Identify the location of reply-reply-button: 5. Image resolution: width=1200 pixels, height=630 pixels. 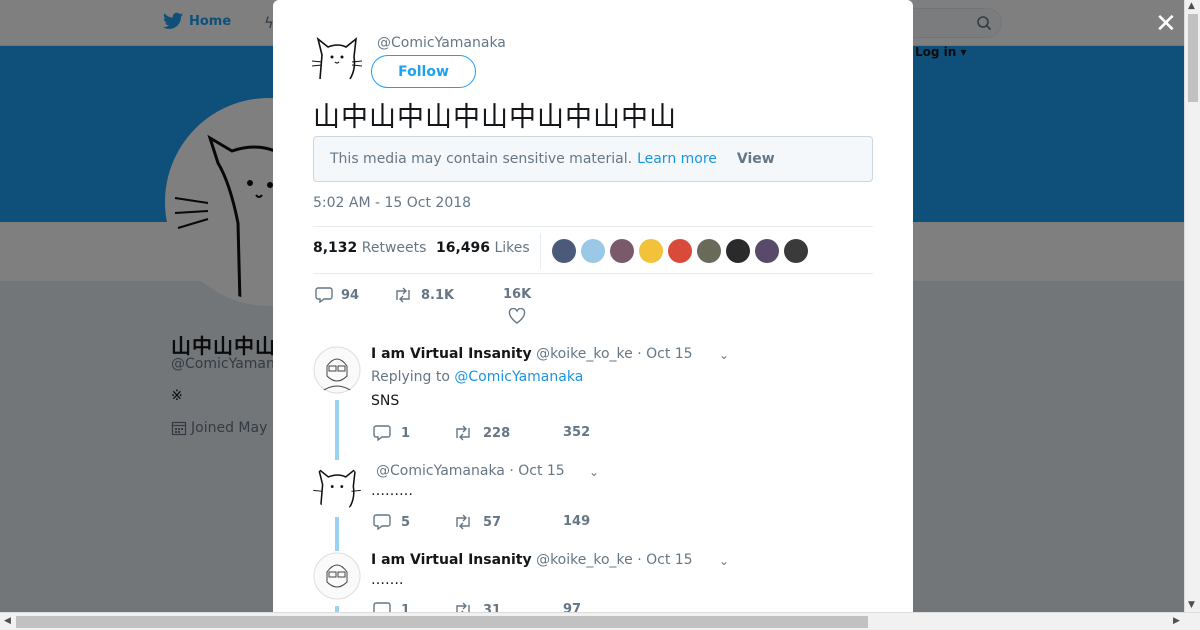
(391, 522).